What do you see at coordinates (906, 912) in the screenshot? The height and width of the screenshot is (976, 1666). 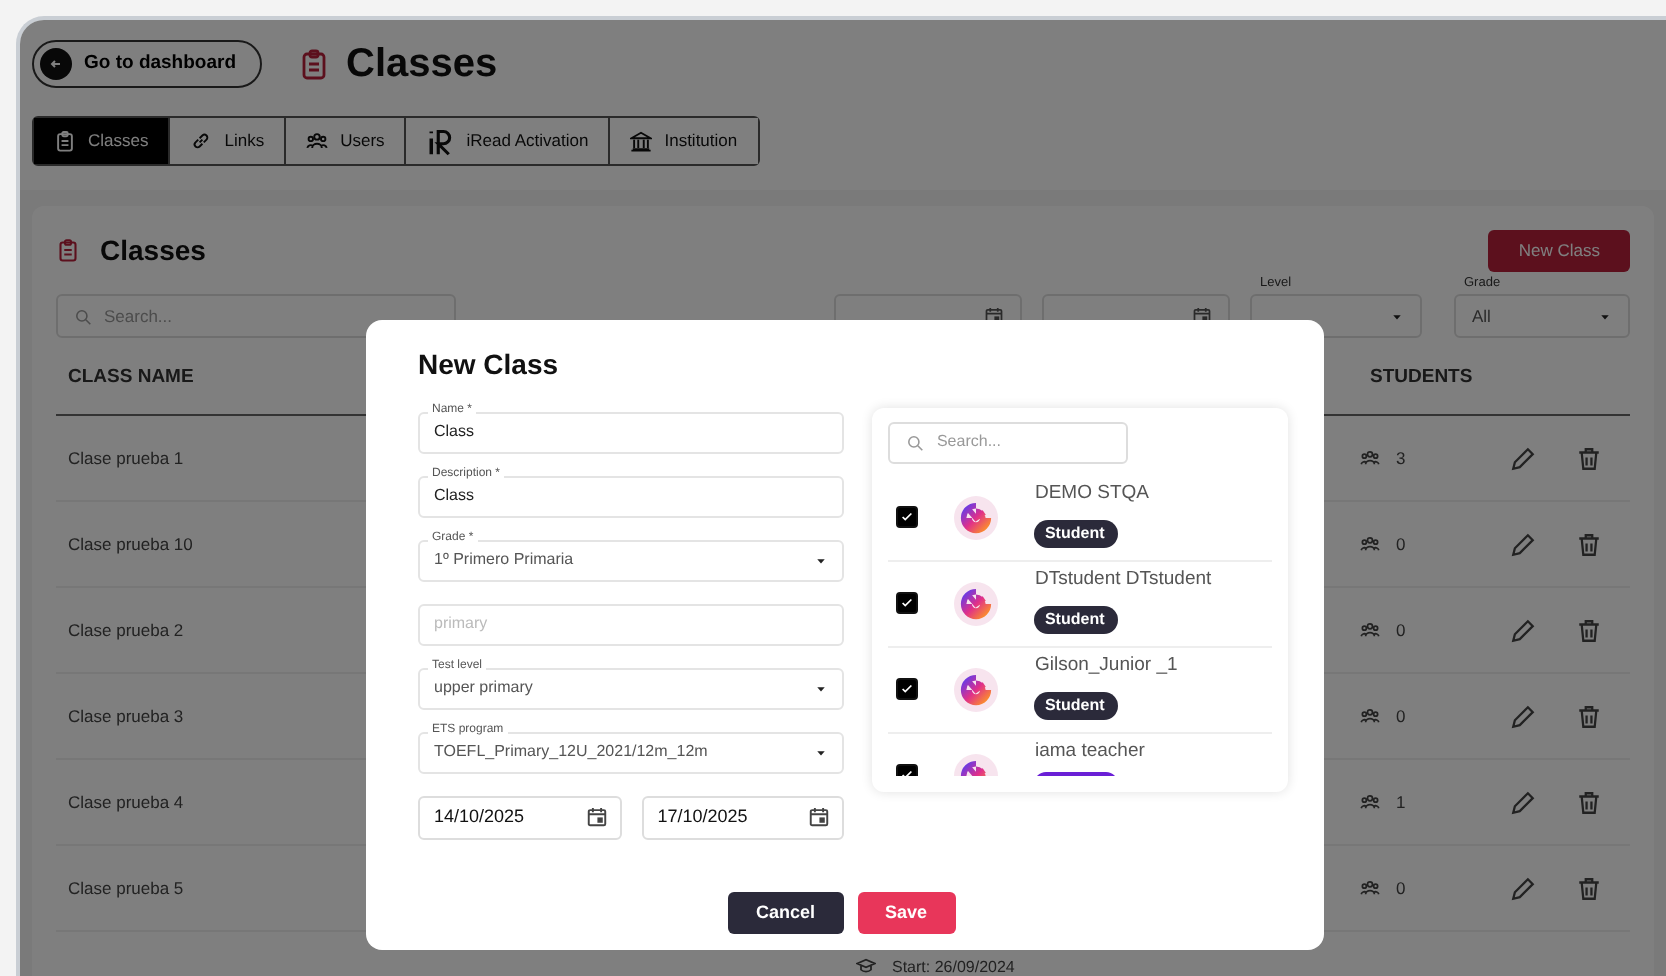 I see `save-button: Save` at bounding box center [906, 912].